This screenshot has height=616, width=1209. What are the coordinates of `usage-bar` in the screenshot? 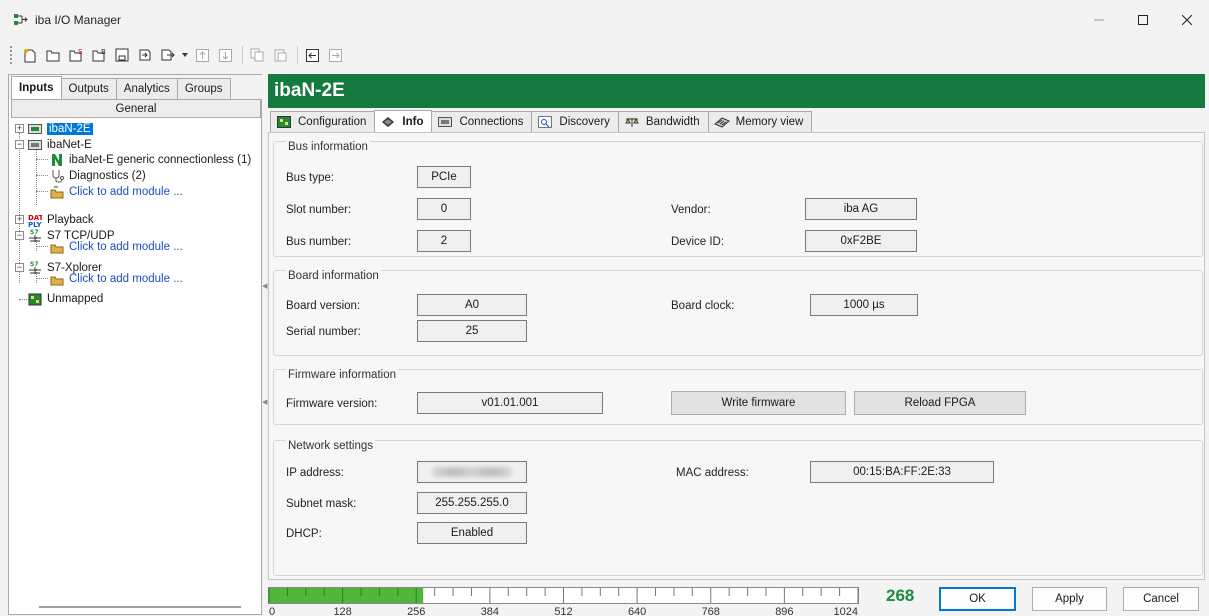 It's located at (346, 595).